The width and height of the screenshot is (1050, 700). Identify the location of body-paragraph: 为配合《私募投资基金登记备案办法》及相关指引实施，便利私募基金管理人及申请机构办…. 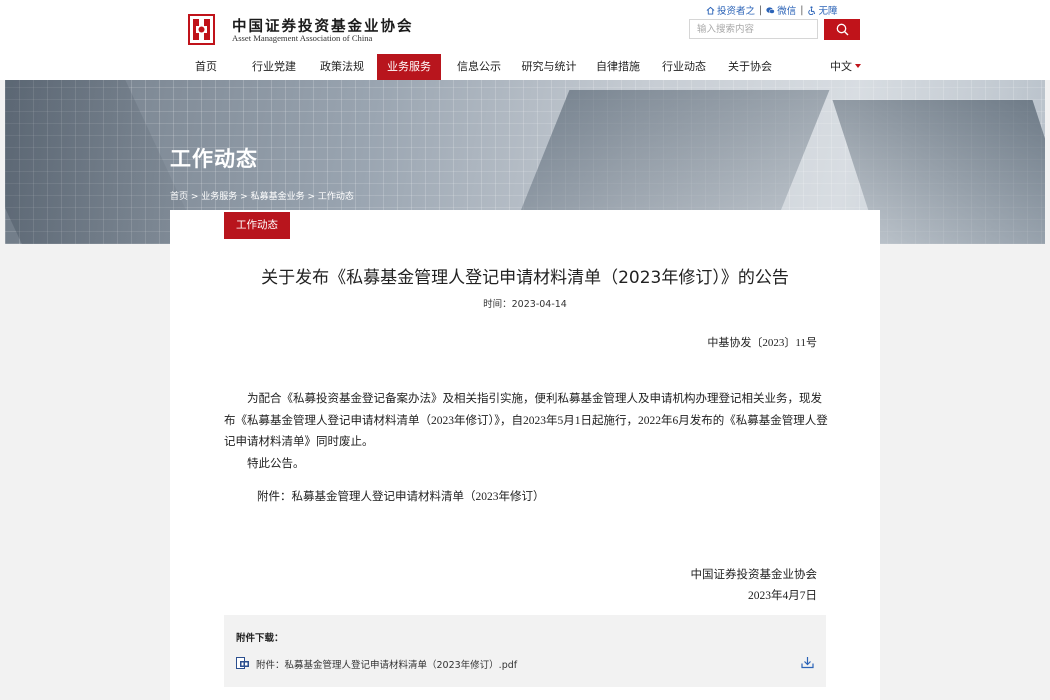
(526, 420).